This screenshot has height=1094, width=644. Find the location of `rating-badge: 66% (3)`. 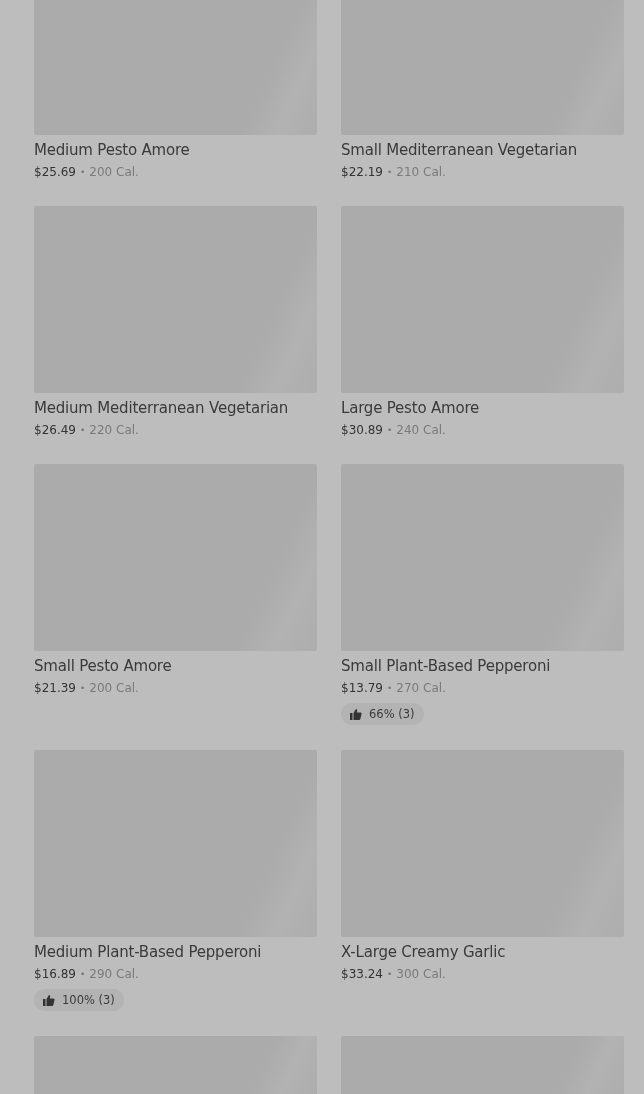

rating-badge: 66% (3) is located at coordinates (382, 714).